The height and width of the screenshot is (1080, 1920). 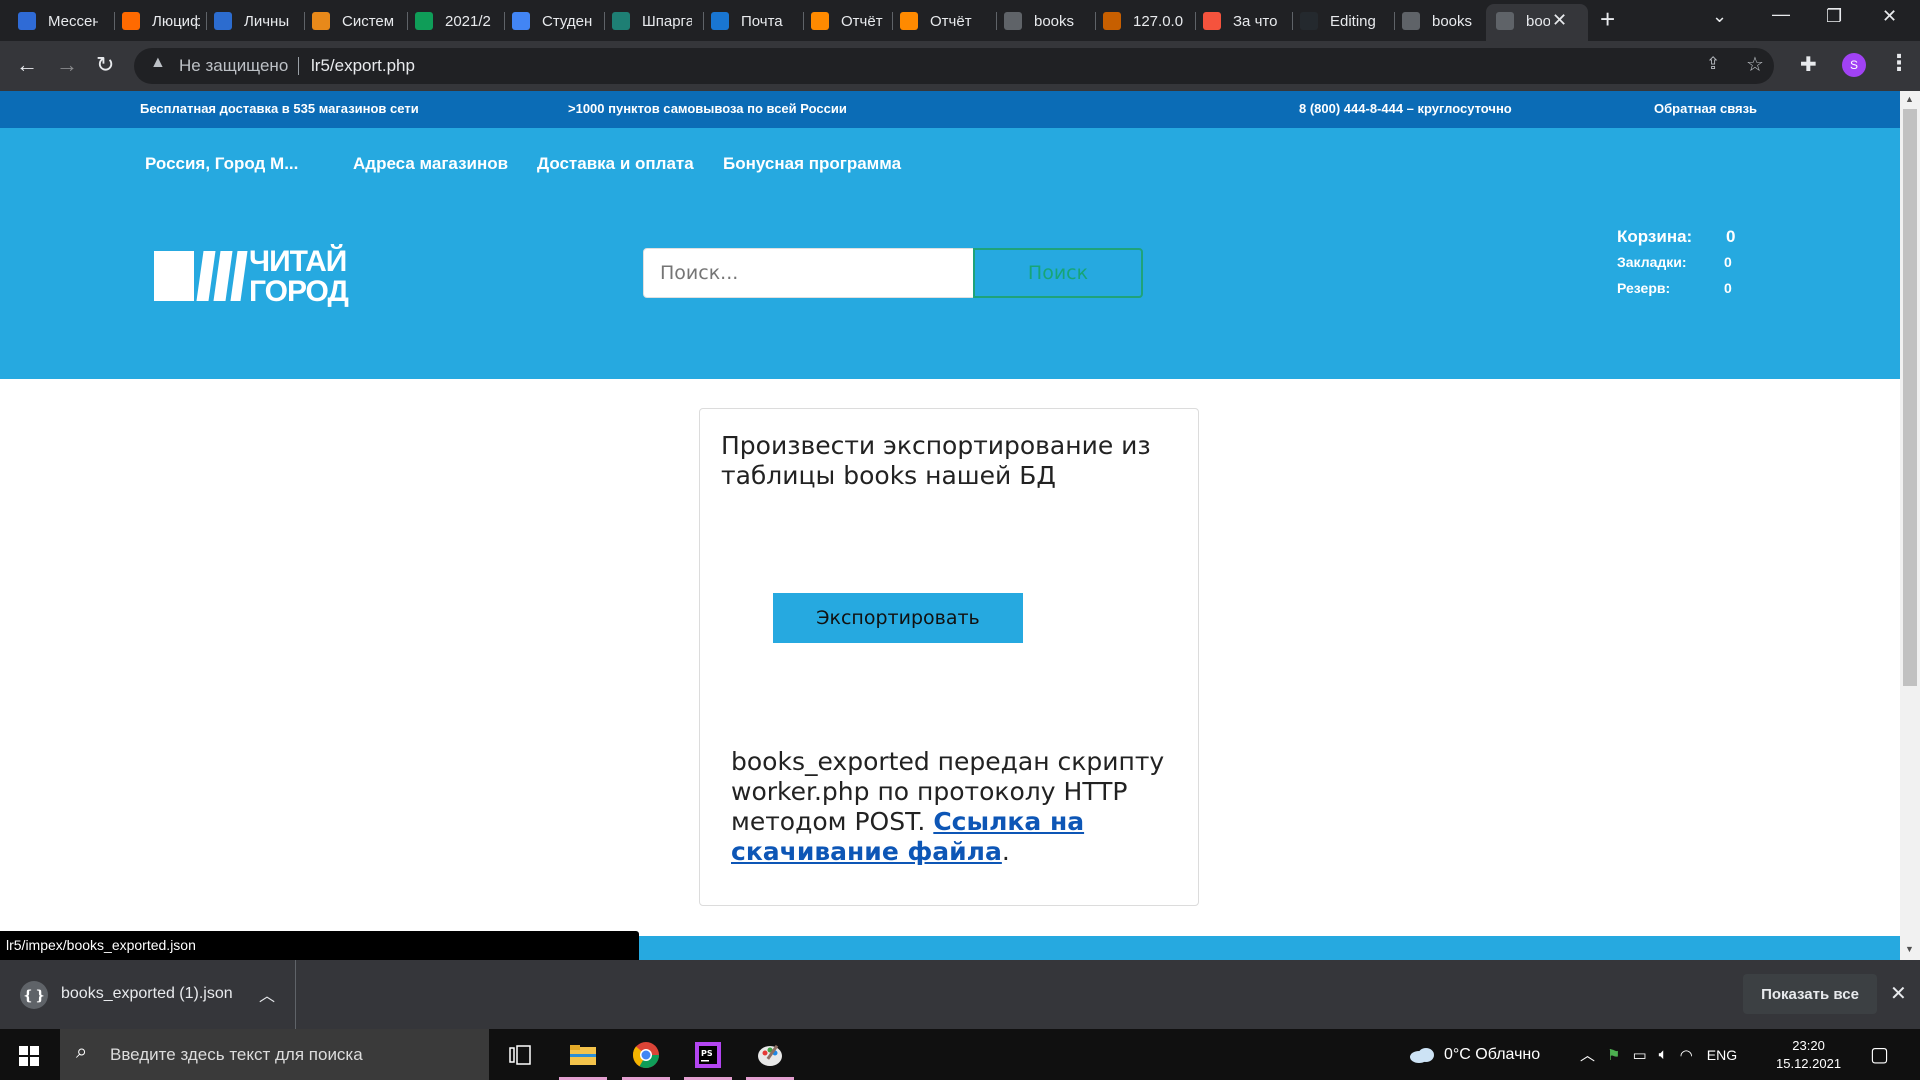 I want to click on show-all-downloads-button: Показать все, so click(x=1810, y=994).